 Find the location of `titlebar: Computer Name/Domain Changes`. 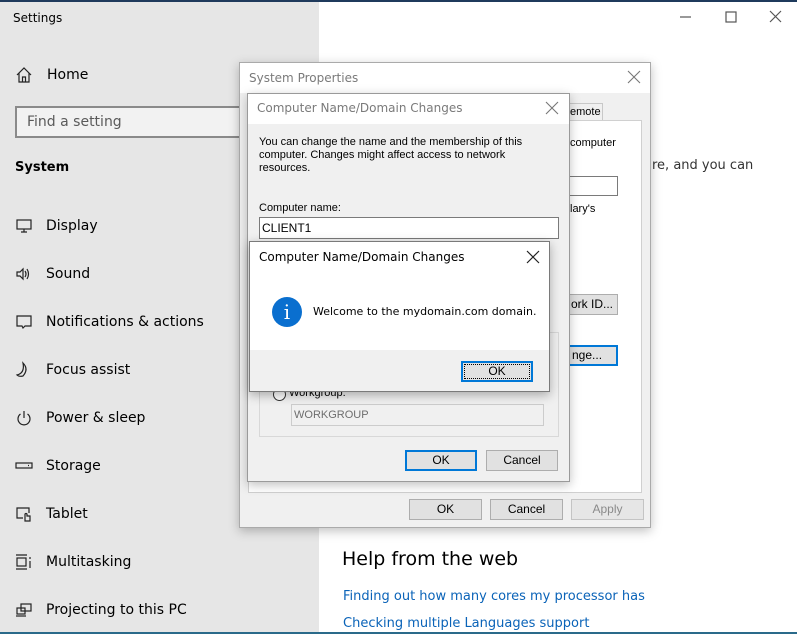

titlebar: Computer Name/Domain Changes is located at coordinates (408, 109).